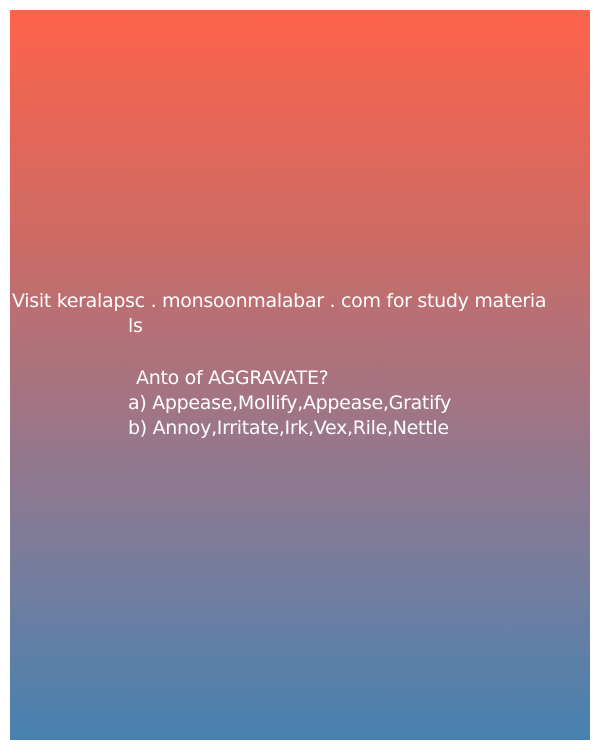  What do you see at coordinates (232, 378) in the screenshot?
I see `question-text: Anto of AGGRAVATE?` at bounding box center [232, 378].